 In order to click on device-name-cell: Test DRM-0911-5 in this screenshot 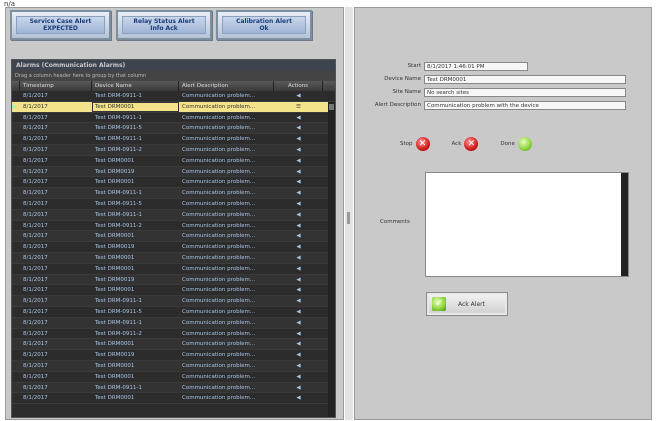, I will do `click(118, 128)`.